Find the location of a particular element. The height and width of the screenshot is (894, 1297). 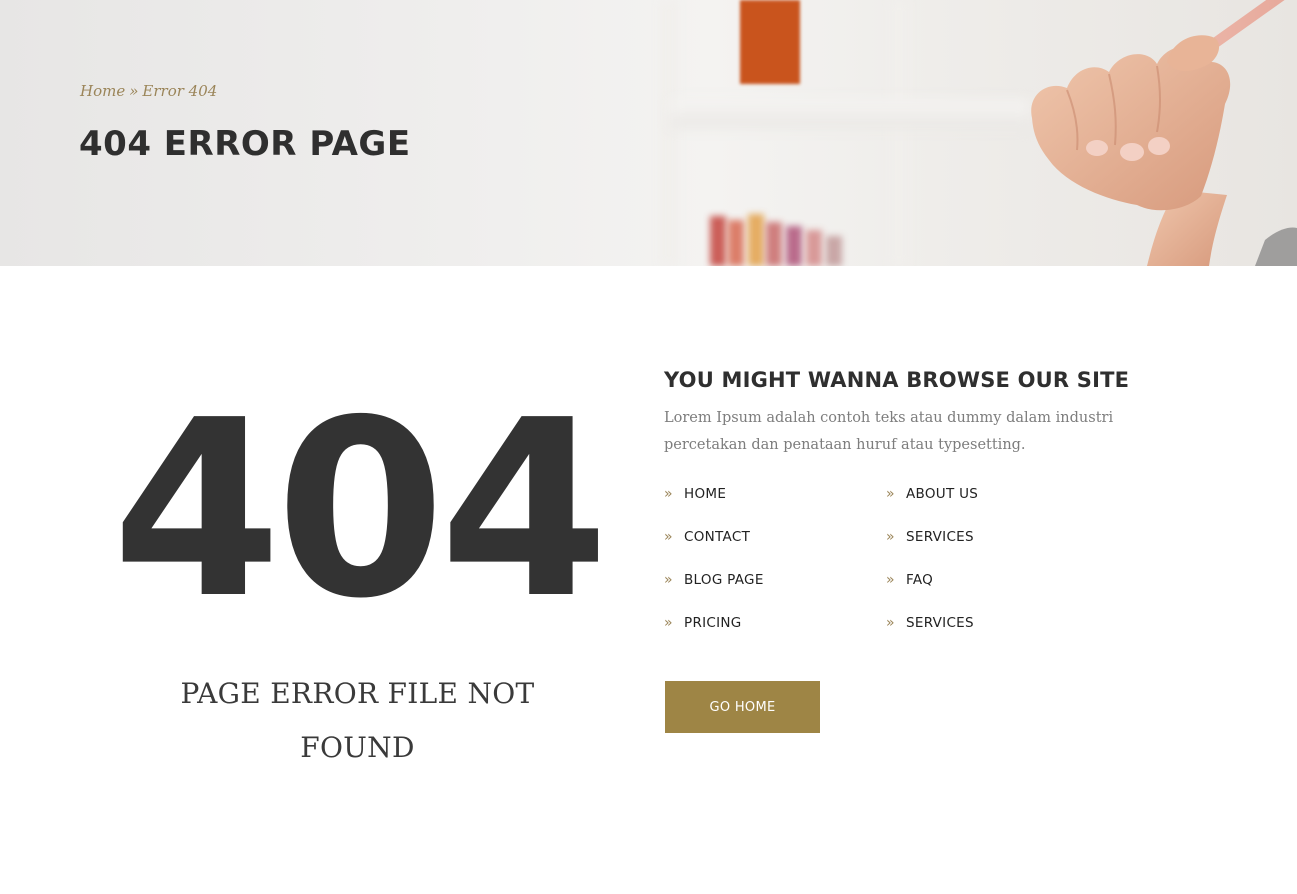

error-message: PAGE ERROR FILE NOT FOUND is located at coordinates (357, 720).